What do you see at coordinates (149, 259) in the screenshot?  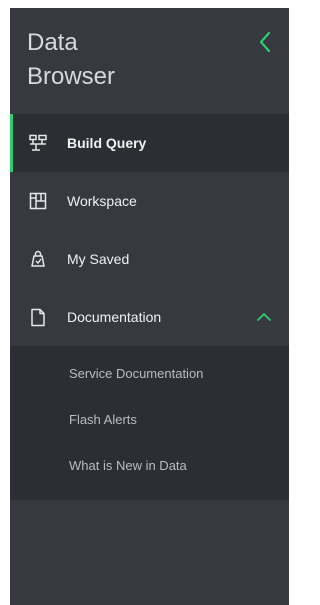 I see `sidebar-item-my-saved: My Saved` at bounding box center [149, 259].